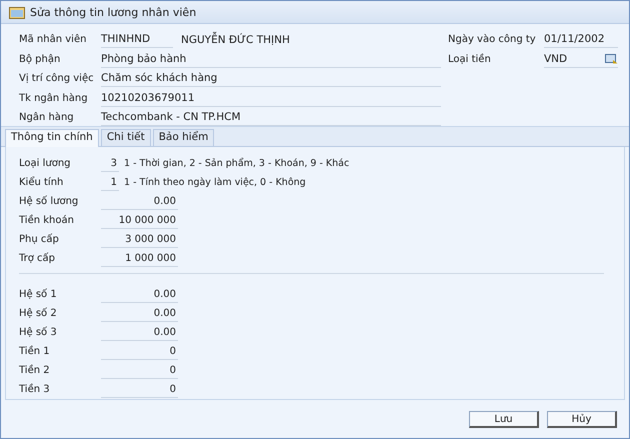  I want to click on input-field: 1 000 000, so click(139, 258).